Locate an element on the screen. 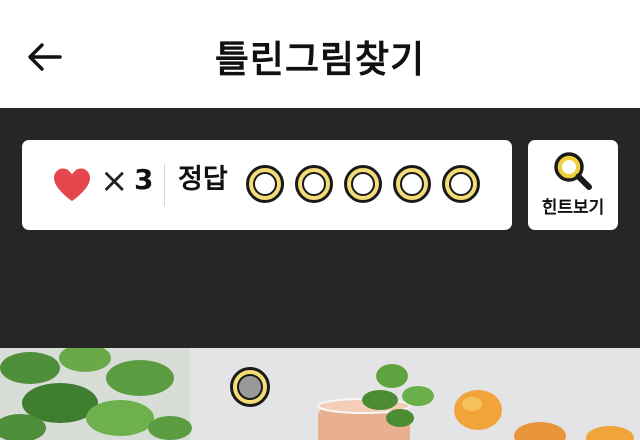 The image size is (640, 440). found-circle-icon is located at coordinates (250, 387).